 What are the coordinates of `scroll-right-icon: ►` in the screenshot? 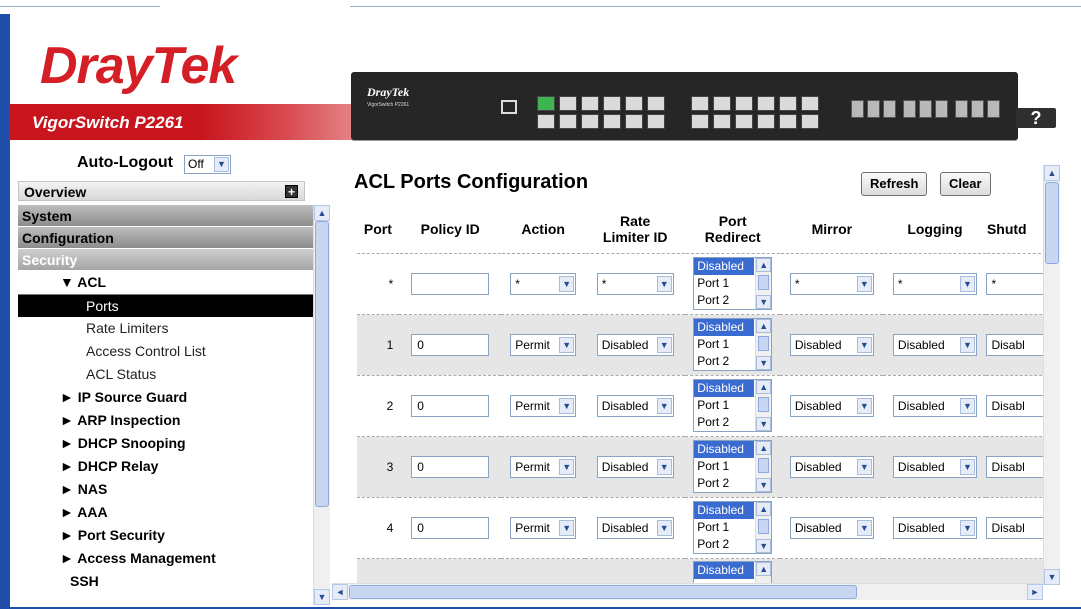 It's located at (1035, 592).